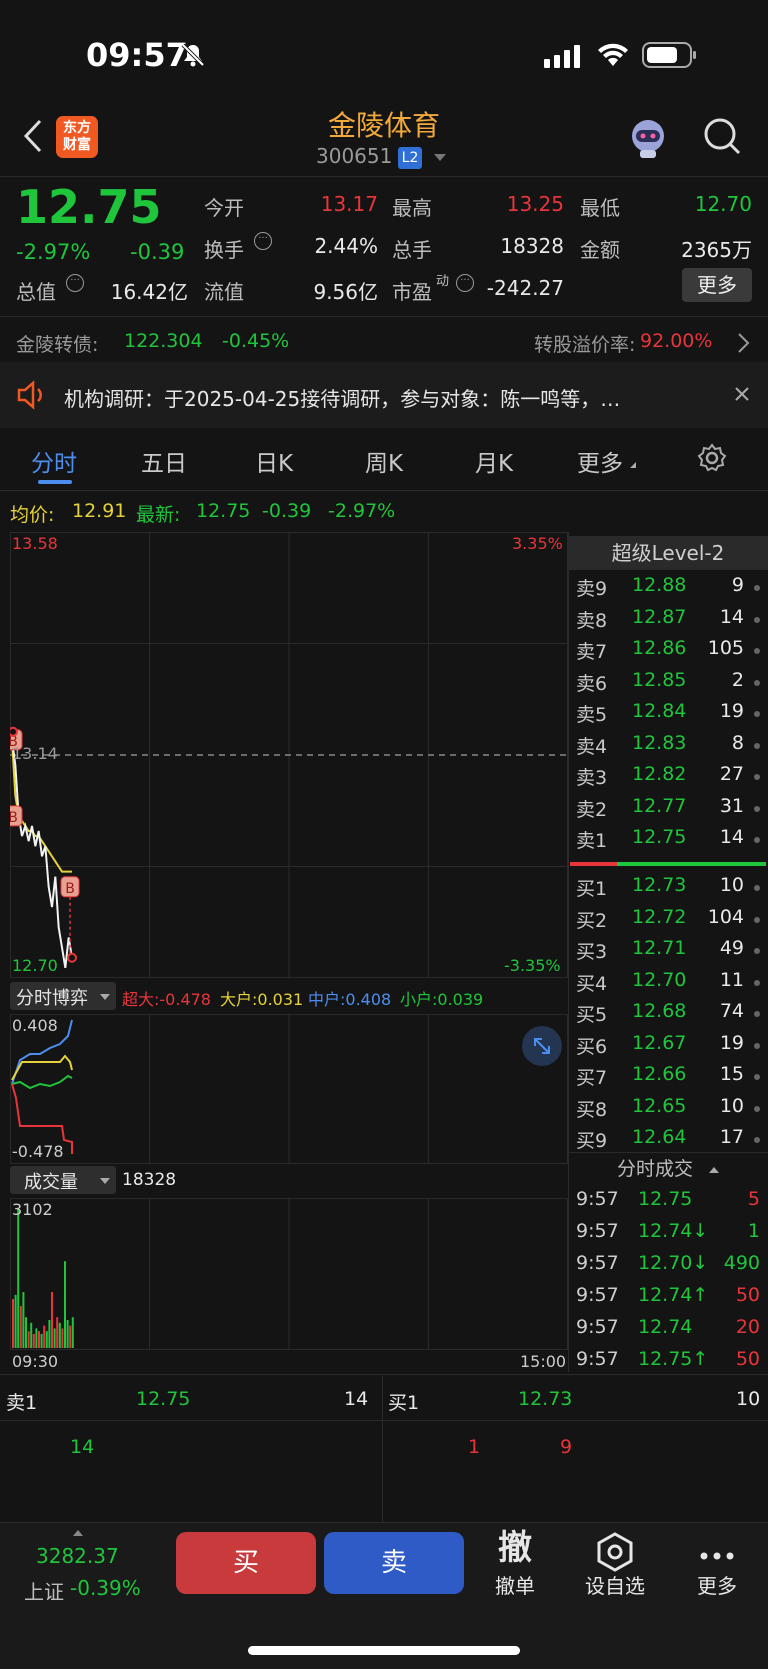  I want to click on tab-daily-k: 日K, so click(274, 461).